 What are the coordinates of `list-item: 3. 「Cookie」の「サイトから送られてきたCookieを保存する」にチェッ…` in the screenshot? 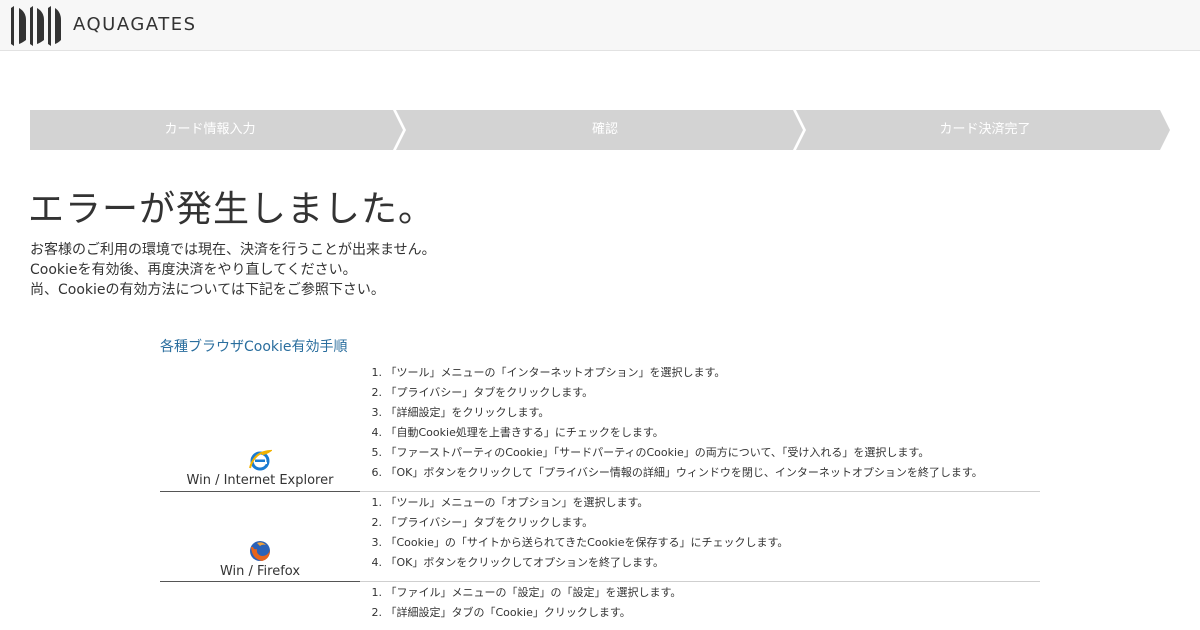 It's located at (580, 542).